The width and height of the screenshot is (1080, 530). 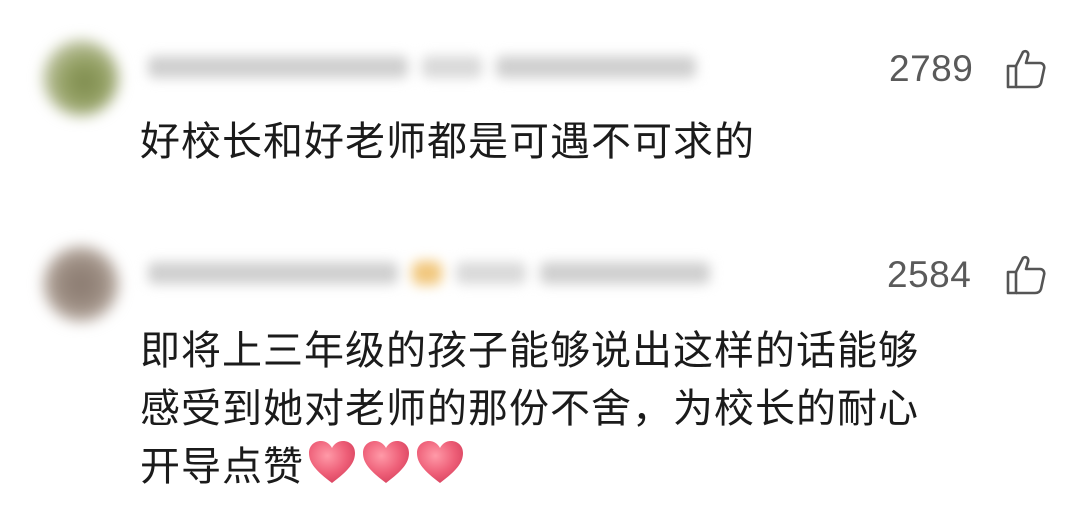 I want to click on comment-text-line: 开导点赞, so click(x=222, y=467).